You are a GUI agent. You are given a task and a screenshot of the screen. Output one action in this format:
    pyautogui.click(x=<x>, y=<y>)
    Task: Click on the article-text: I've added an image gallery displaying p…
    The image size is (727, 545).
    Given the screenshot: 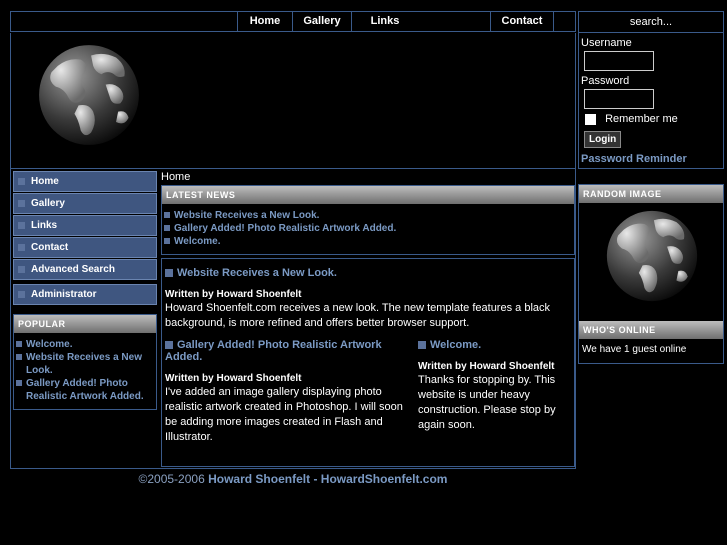 What is the action you would take?
    pyautogui.click(x=284, y=414)
    